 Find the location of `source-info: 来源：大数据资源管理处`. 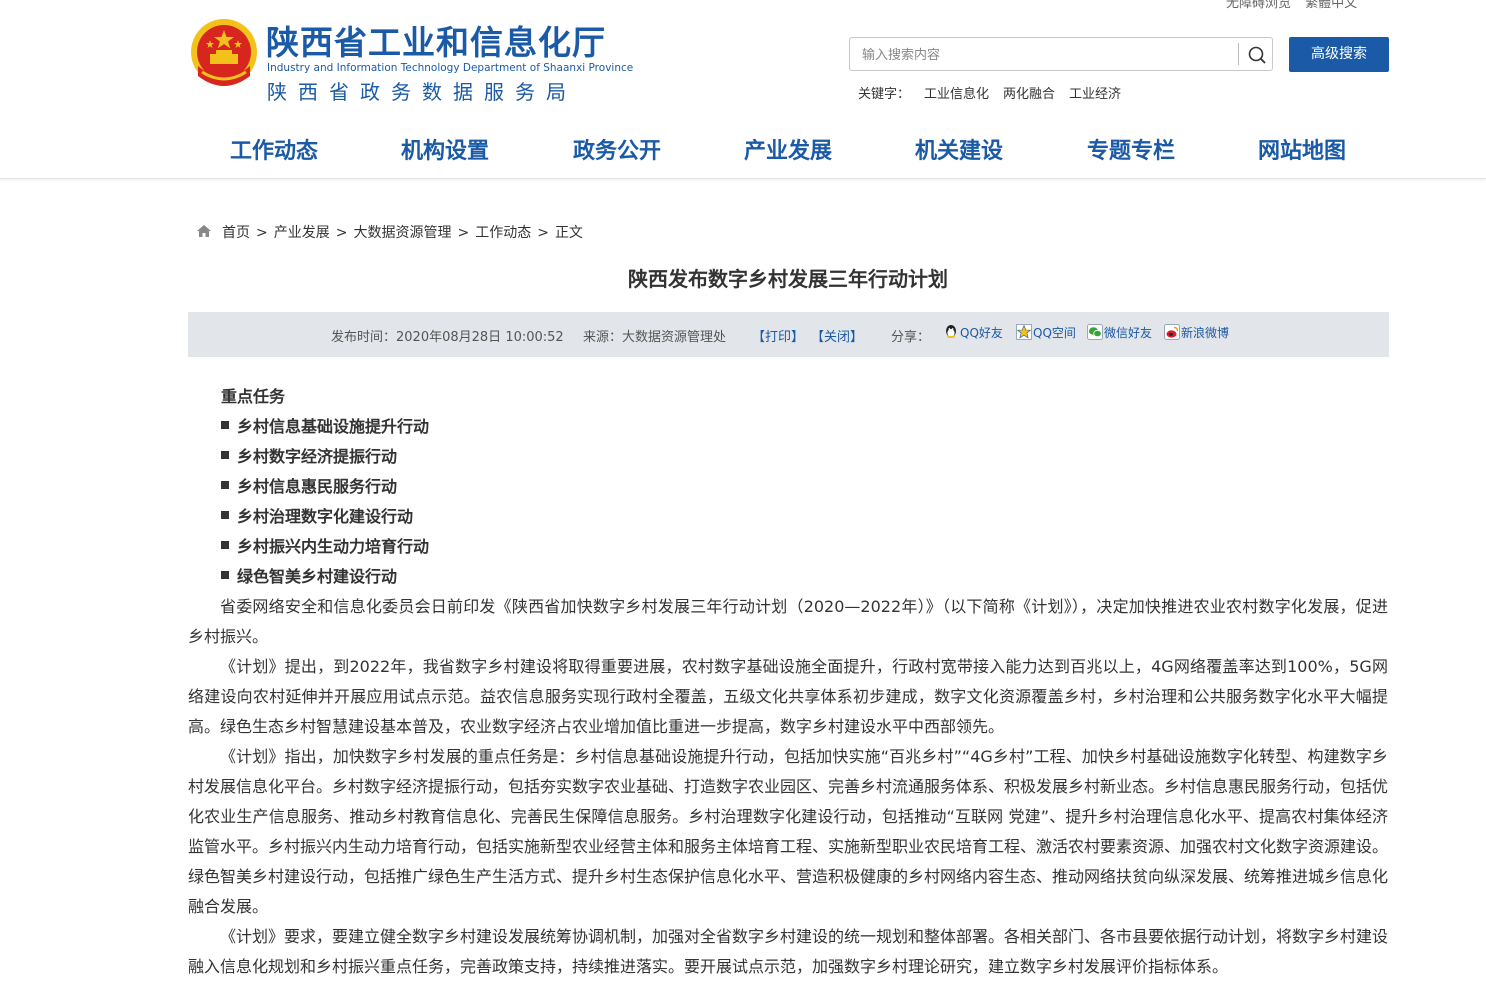

source-info: 来源：大数据资源管理处 is located at coordinates (654, 335).